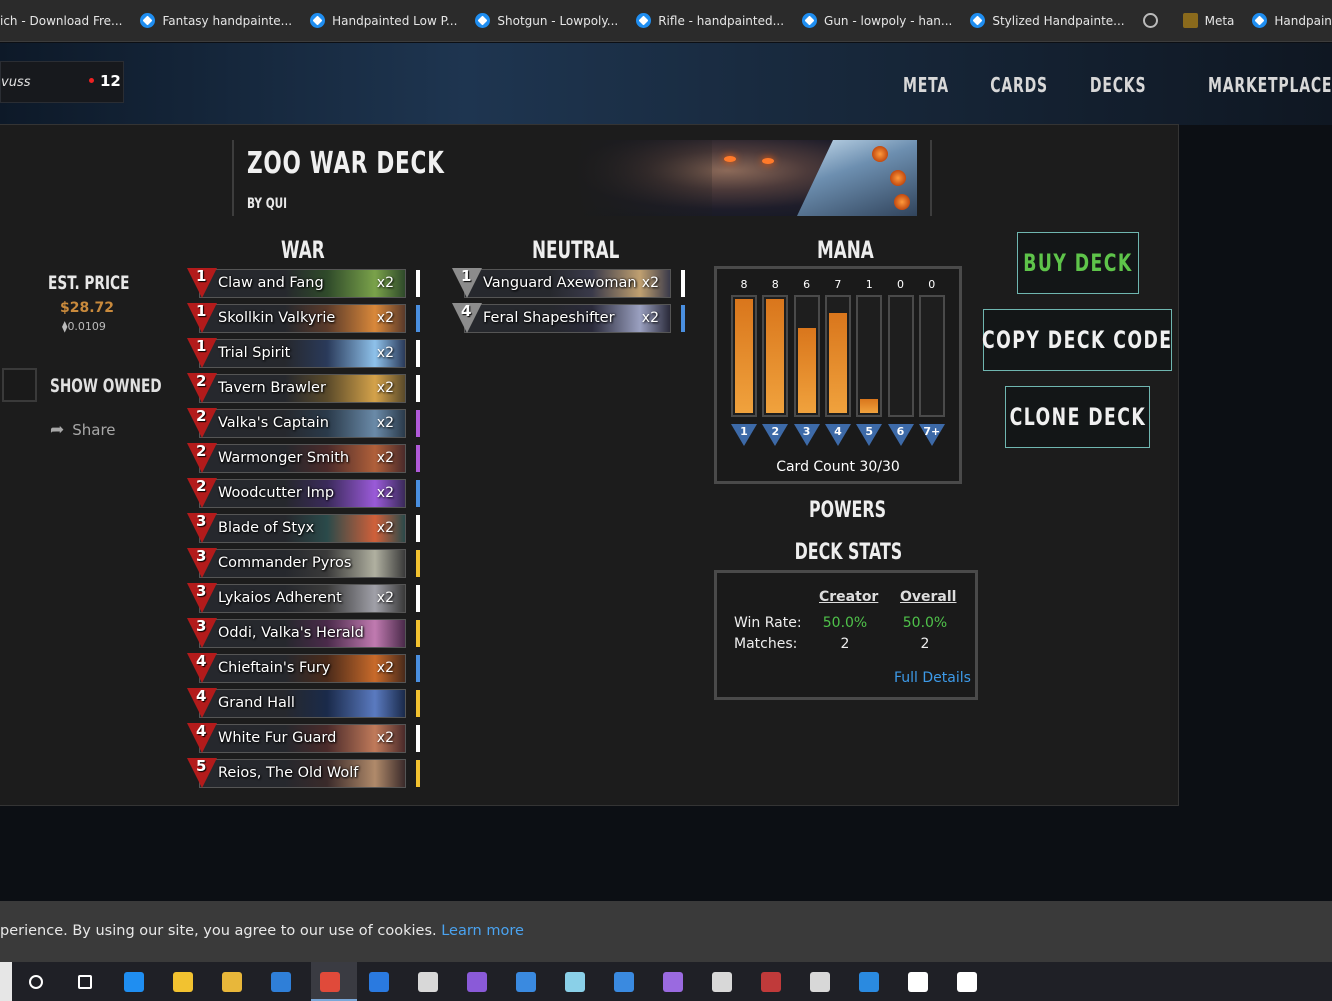  I want to click on chatgpt-icon, so click(967, 982).